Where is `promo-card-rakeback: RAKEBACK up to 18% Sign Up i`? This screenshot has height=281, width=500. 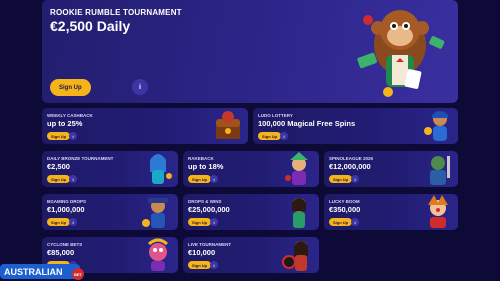 promo-card-rakeback: RAKEBACK up to 18% Sign Up i is located at coordinates (251, 169).